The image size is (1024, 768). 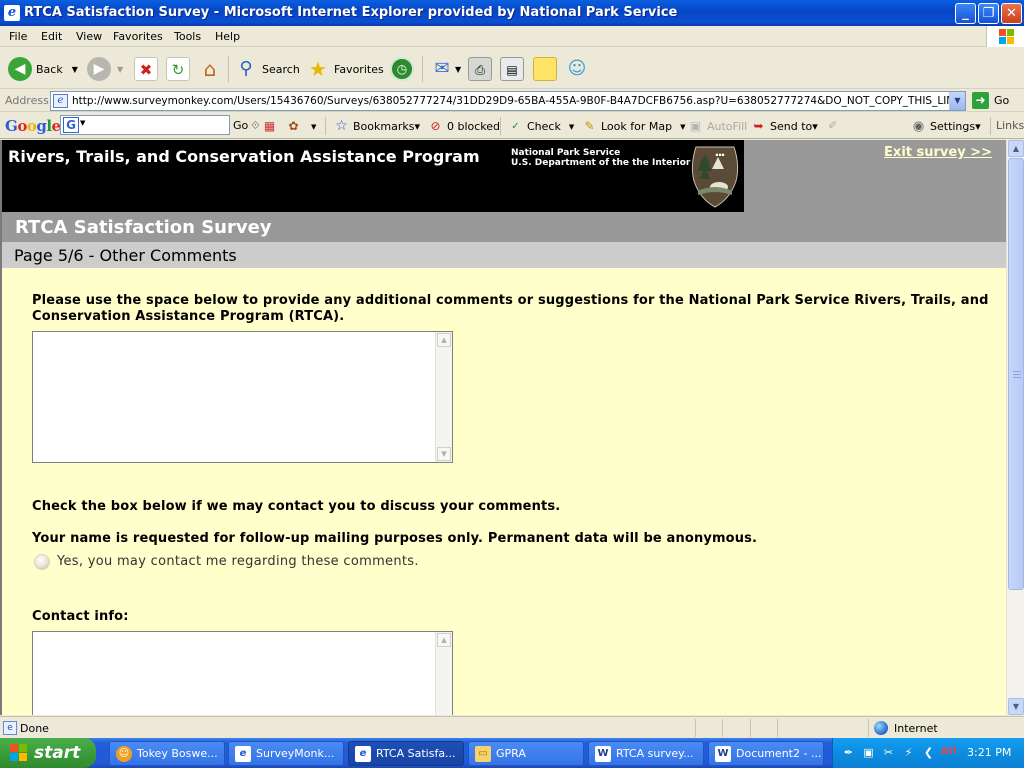 I want to click on nps-agency-line: National Park Service, so click(x=566, y=153).